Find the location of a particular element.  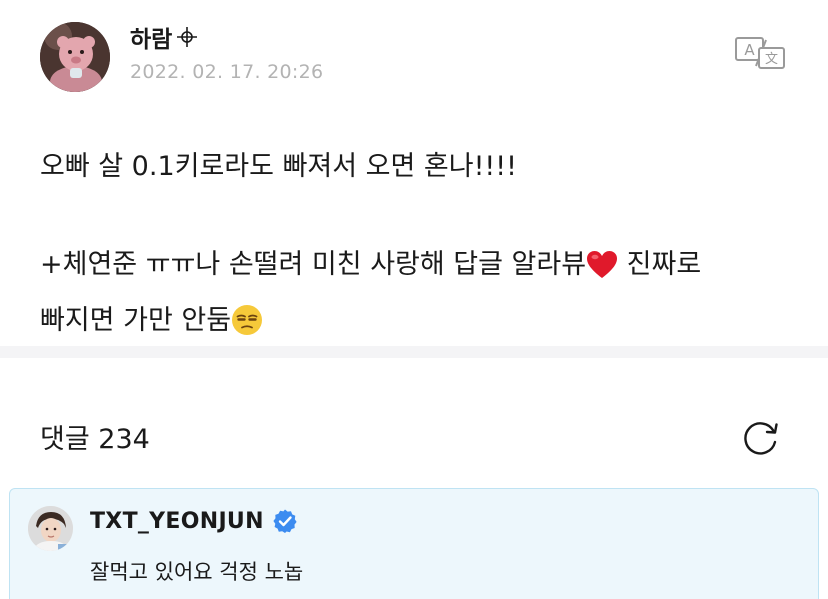

comment-text: 잘먹고 있어요 걱정 노놉 is located at coordinates (197, 572).